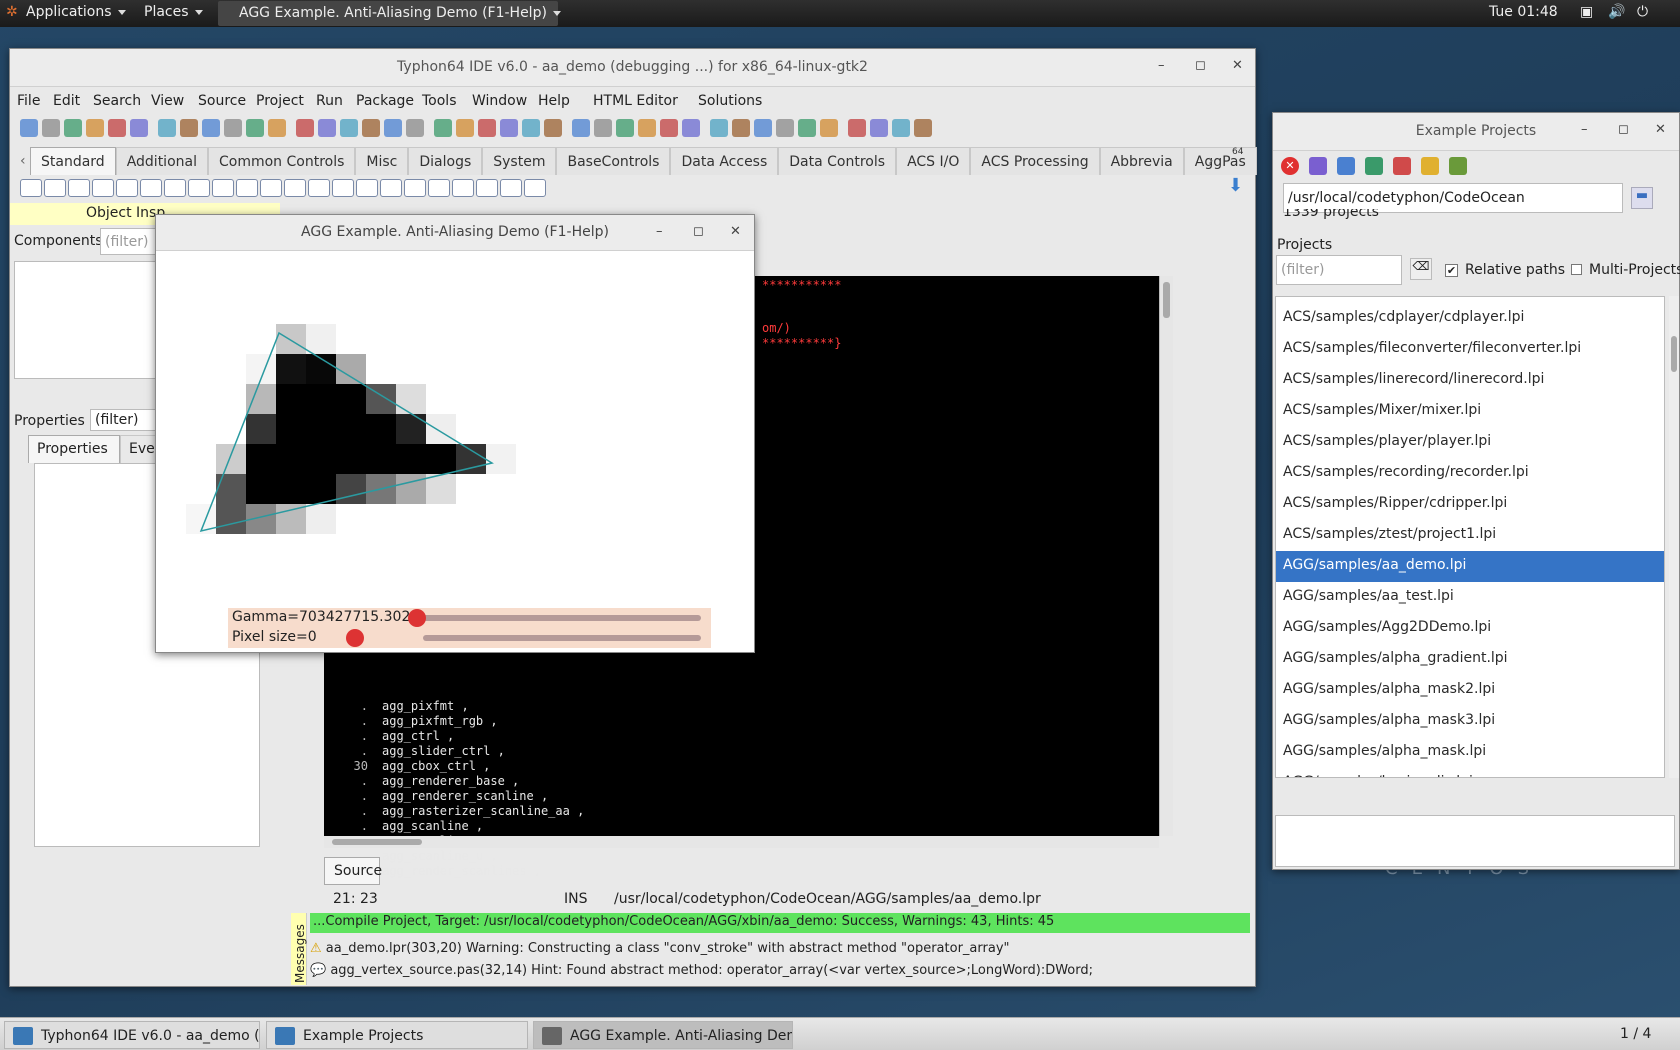 This screenshot has height=1050, width=1680. I want to click on projects-scrollbar, so click(1674, 537).